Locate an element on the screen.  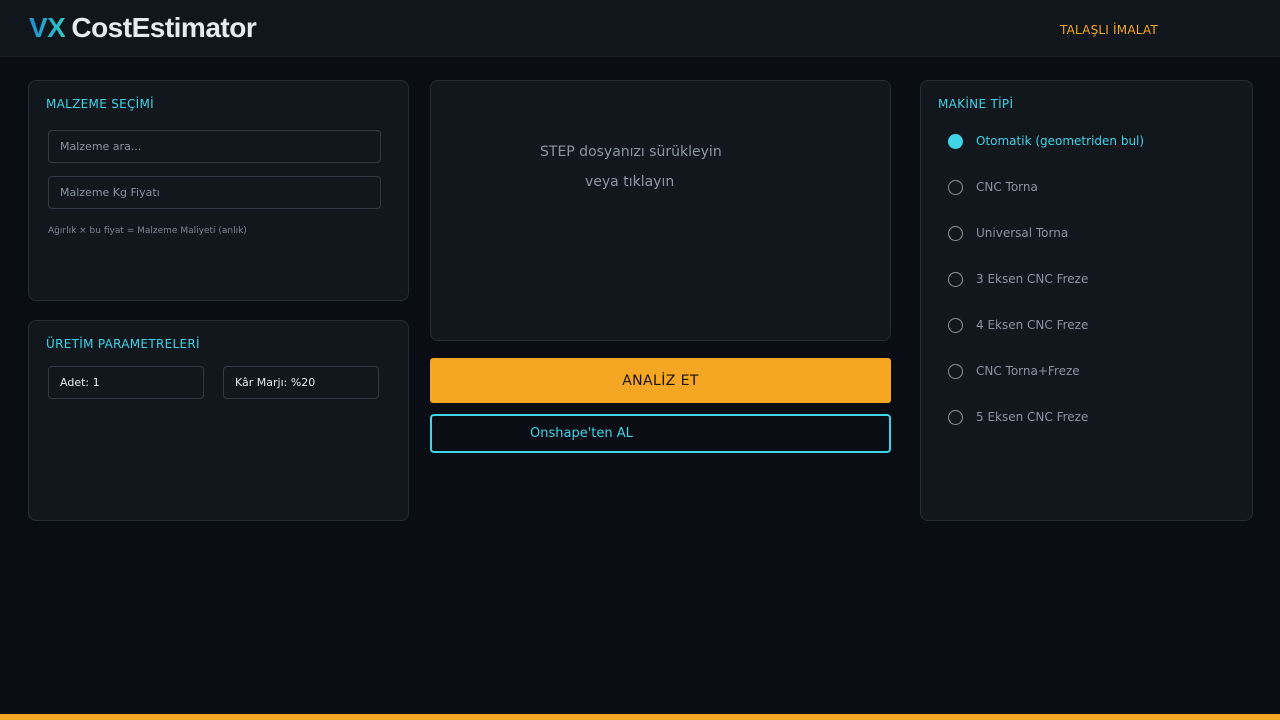
machine-option-label: Otomatik (geometriden bul) is located at coordinates (1060, 141).